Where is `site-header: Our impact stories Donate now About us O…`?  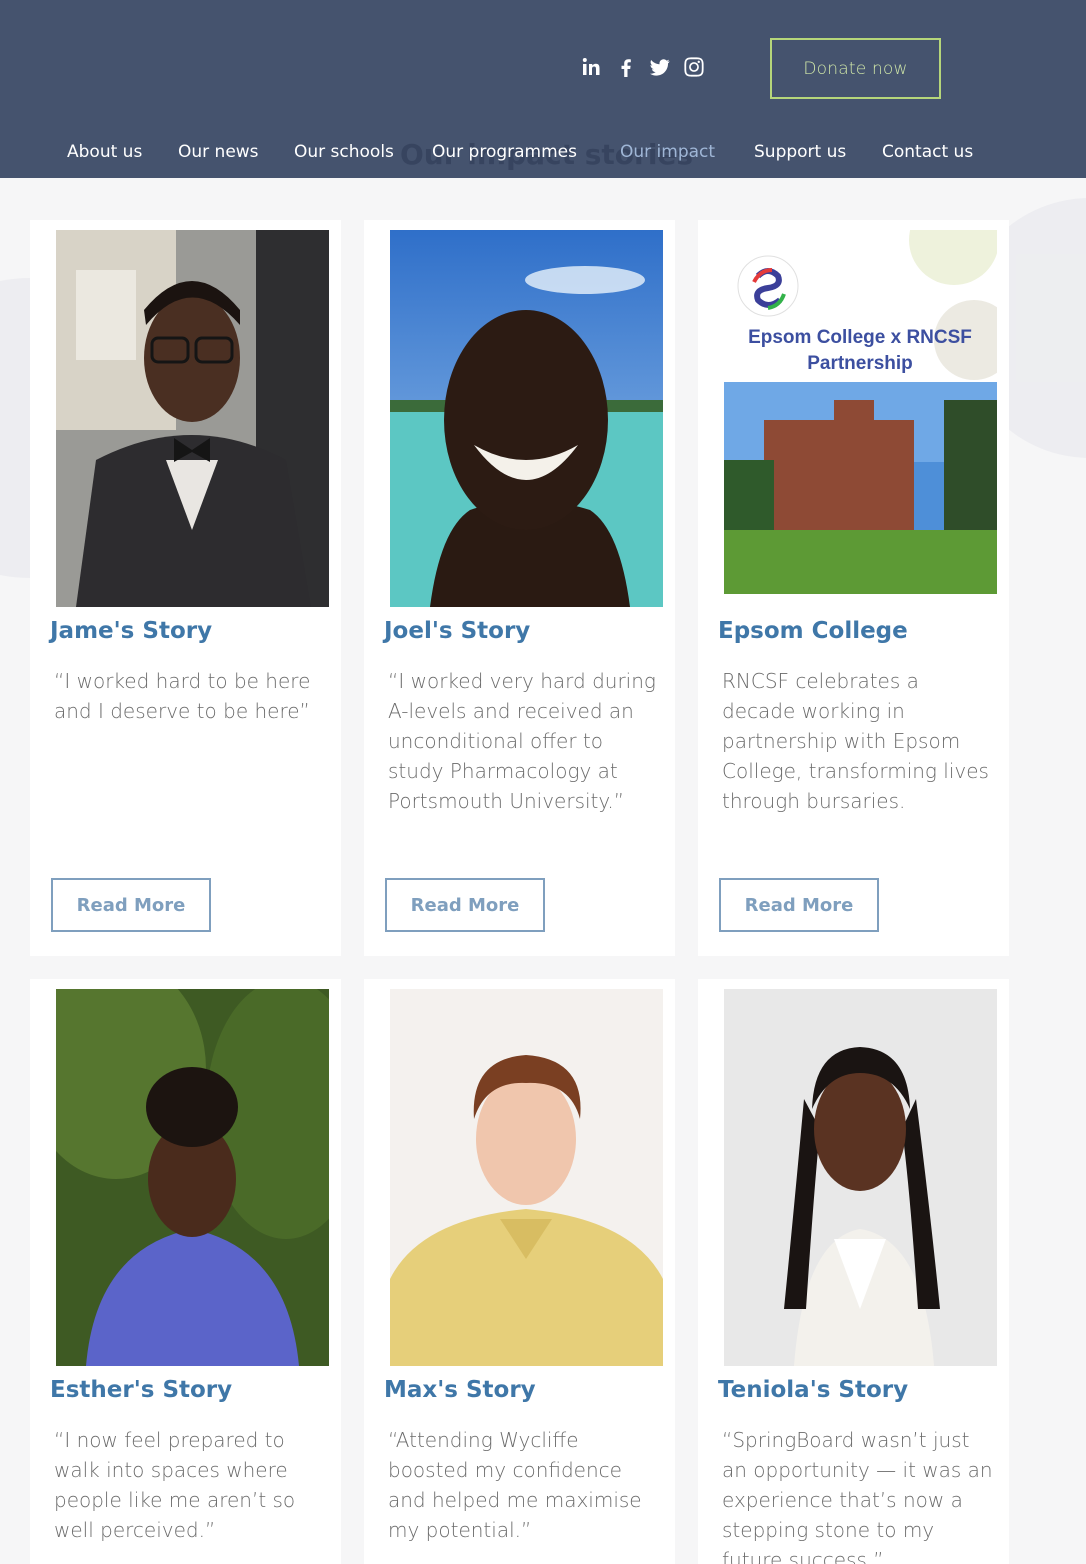
site-header: Our impact stories Donate now About us O… is located at coordinates (543, 89).